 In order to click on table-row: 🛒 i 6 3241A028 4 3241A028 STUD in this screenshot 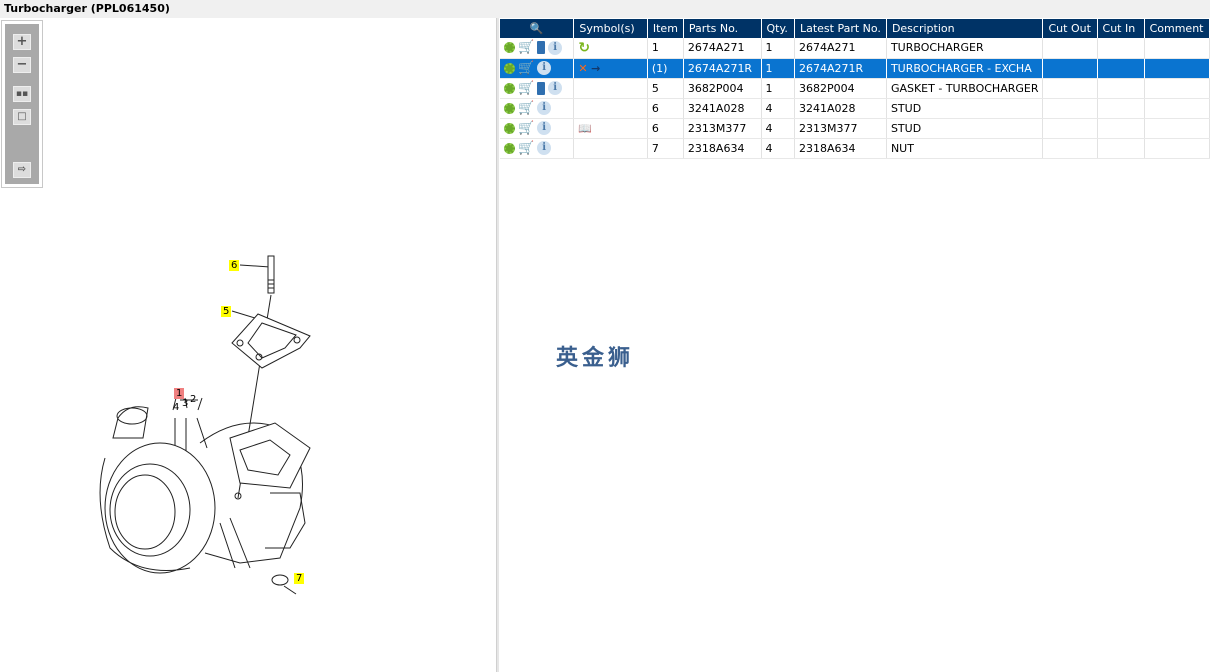, I will do `click(855, 108)`.